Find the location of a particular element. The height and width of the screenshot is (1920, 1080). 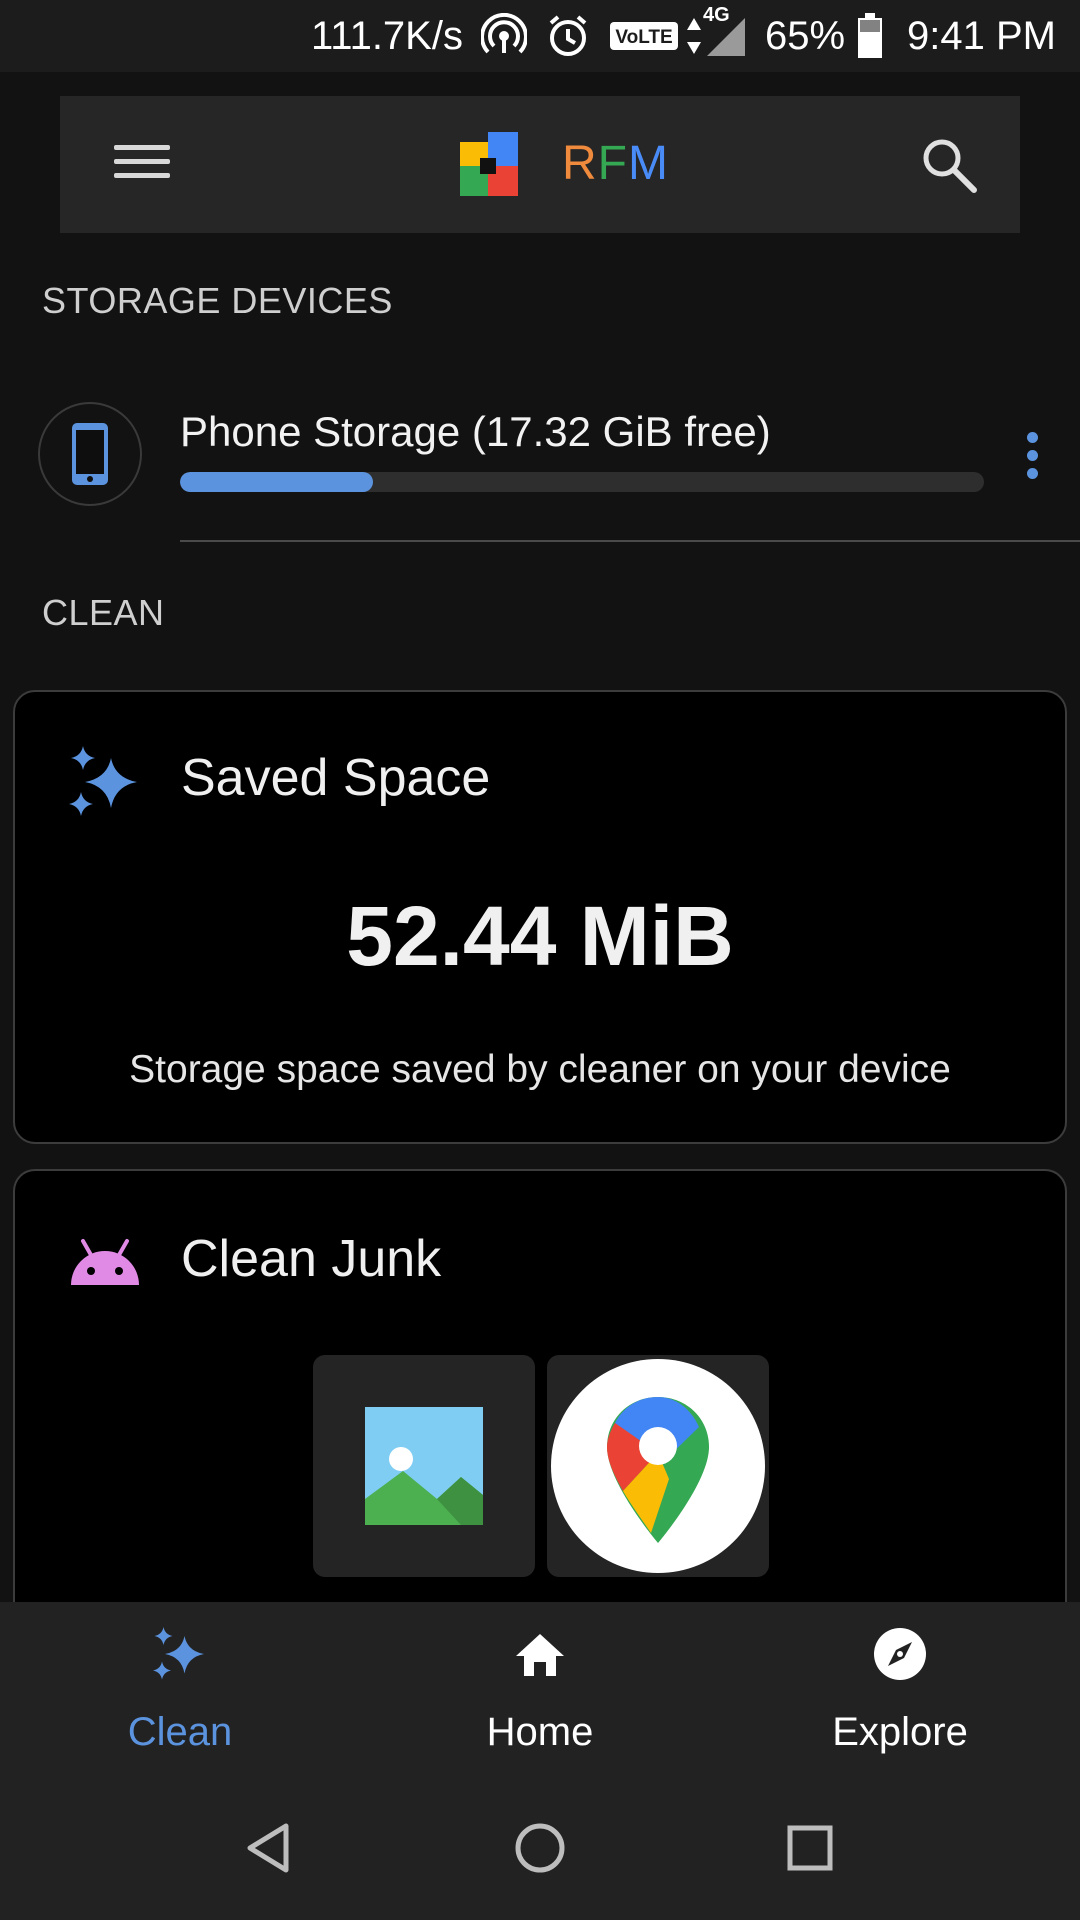

status-bar: 111.7K/s VoLTE 4G 65% 9:41 PM is located at coordinates (540, 36).